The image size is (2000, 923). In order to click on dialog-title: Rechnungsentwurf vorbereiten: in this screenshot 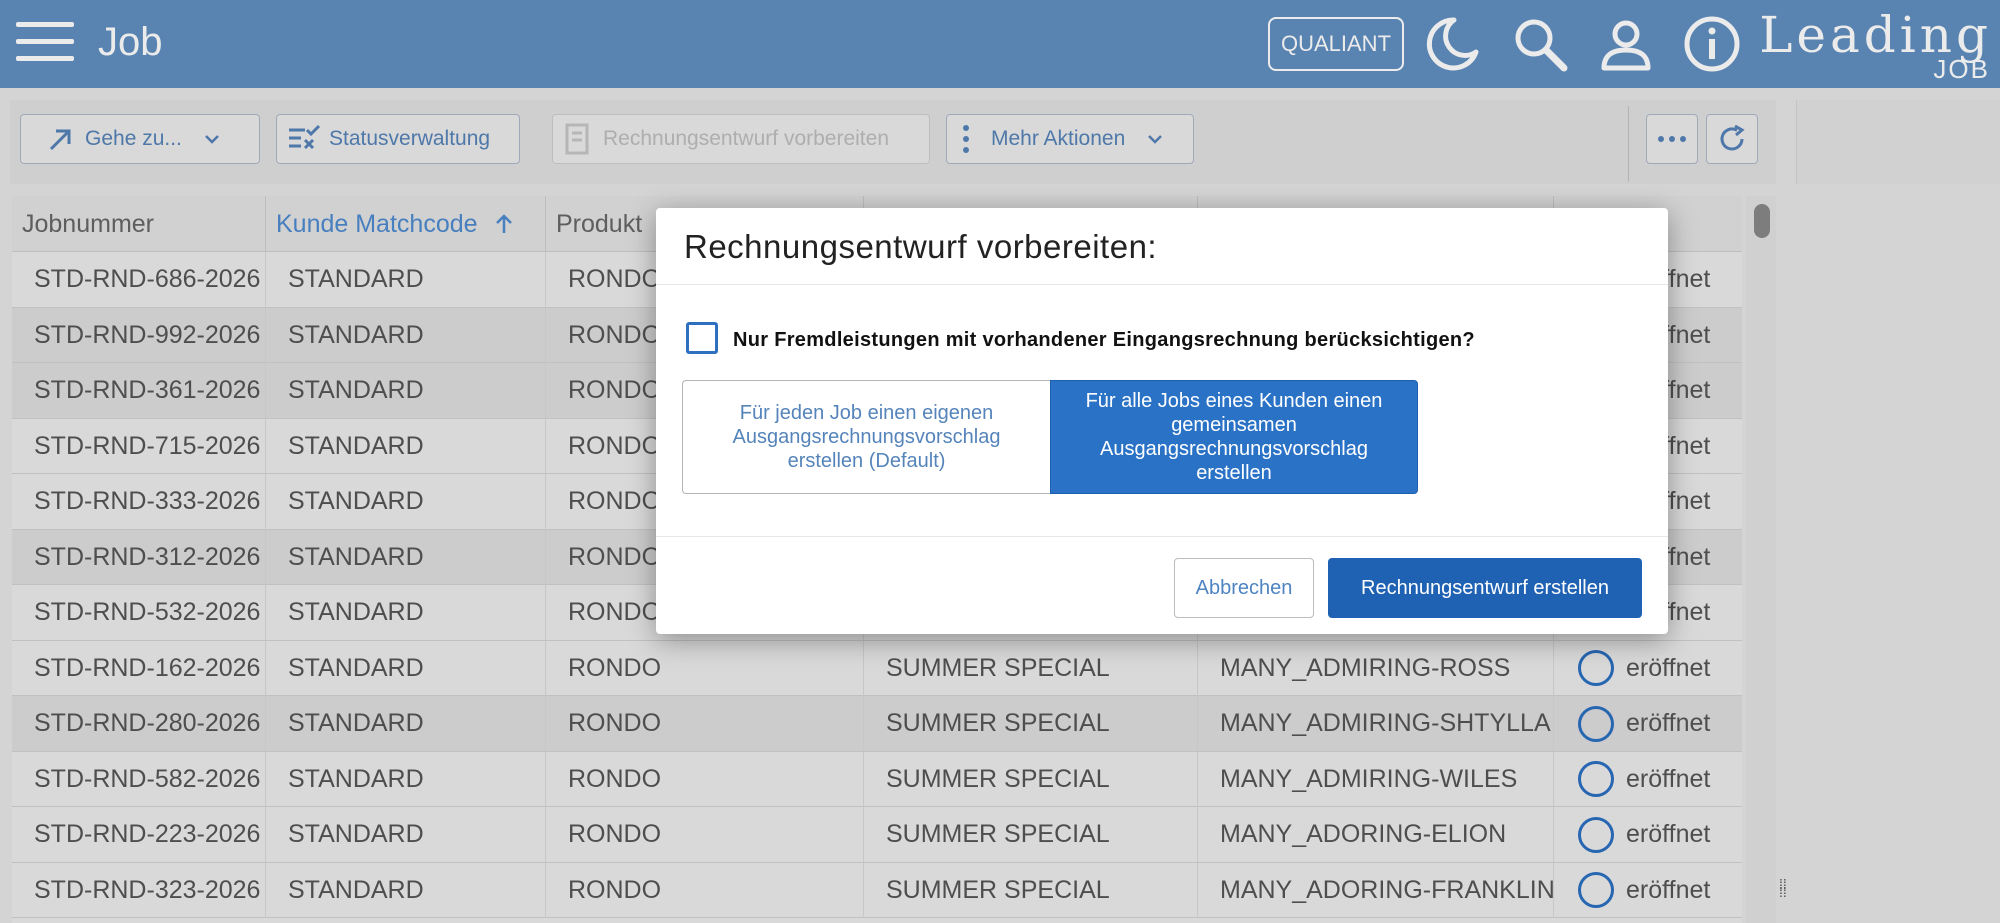, I will do `click(921, 246)`.